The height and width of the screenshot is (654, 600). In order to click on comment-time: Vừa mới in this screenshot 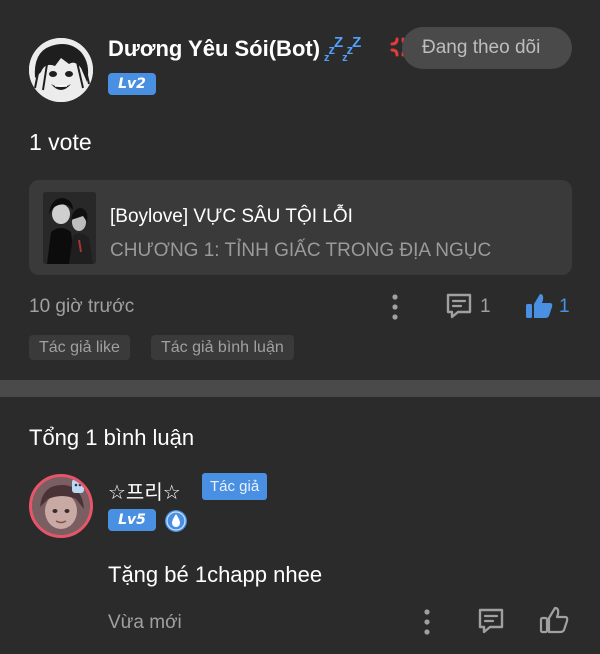, I will do `click(145, 622)`.